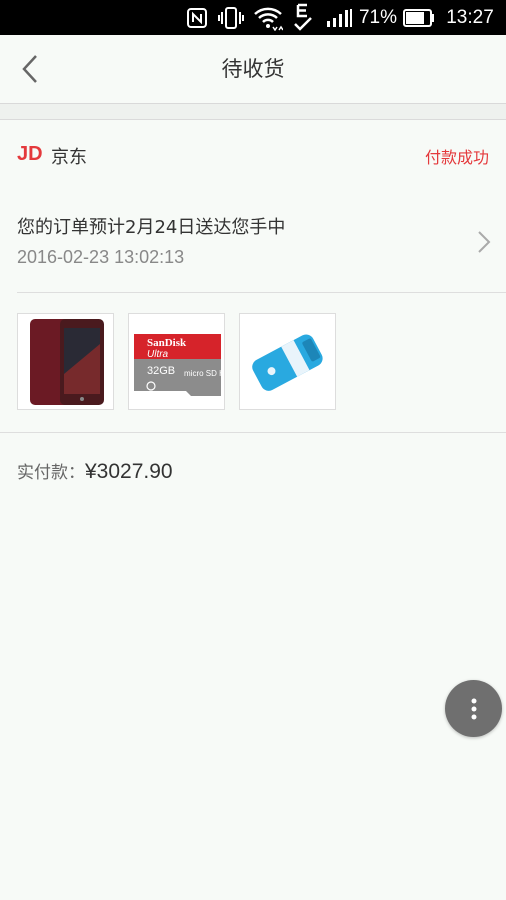 The height and width of the screenshot is (900, 506). I want to click on more-options-button, so click(473, 708).